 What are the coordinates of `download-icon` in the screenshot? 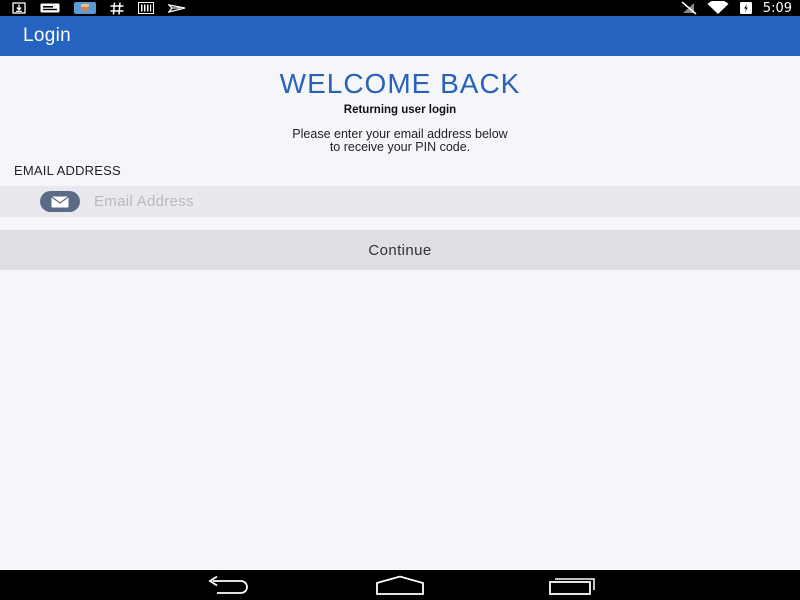 It's located at (19, 8).